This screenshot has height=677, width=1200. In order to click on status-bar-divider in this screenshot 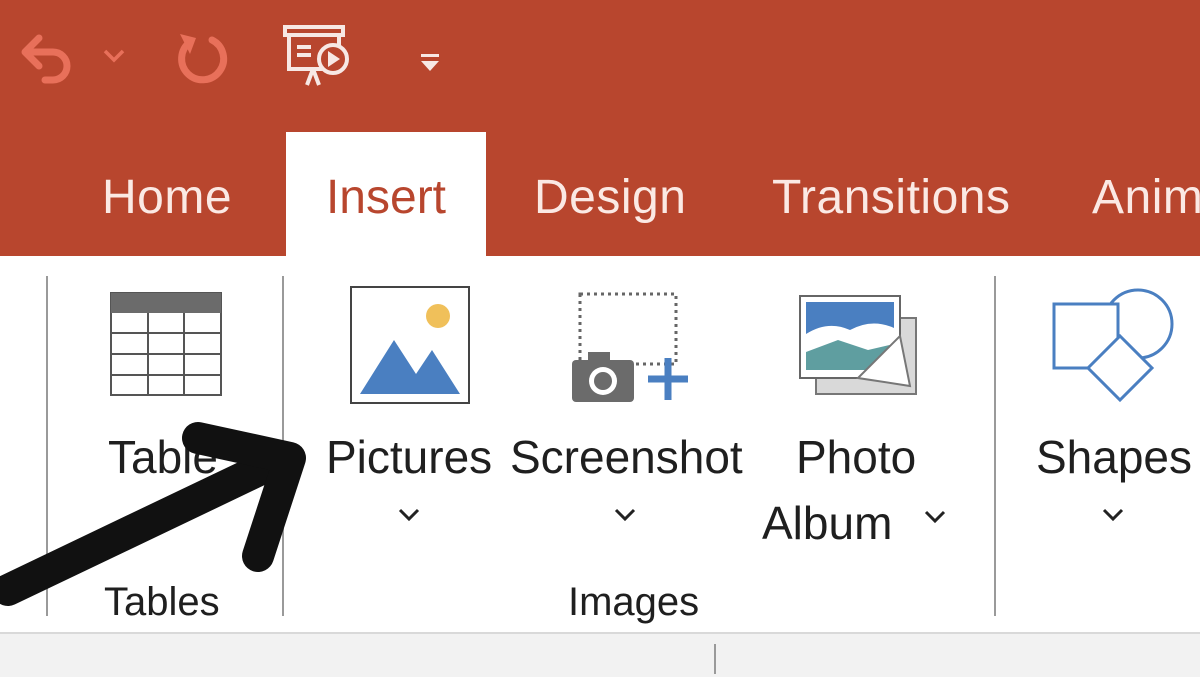, I will do `click(715, 659)`.